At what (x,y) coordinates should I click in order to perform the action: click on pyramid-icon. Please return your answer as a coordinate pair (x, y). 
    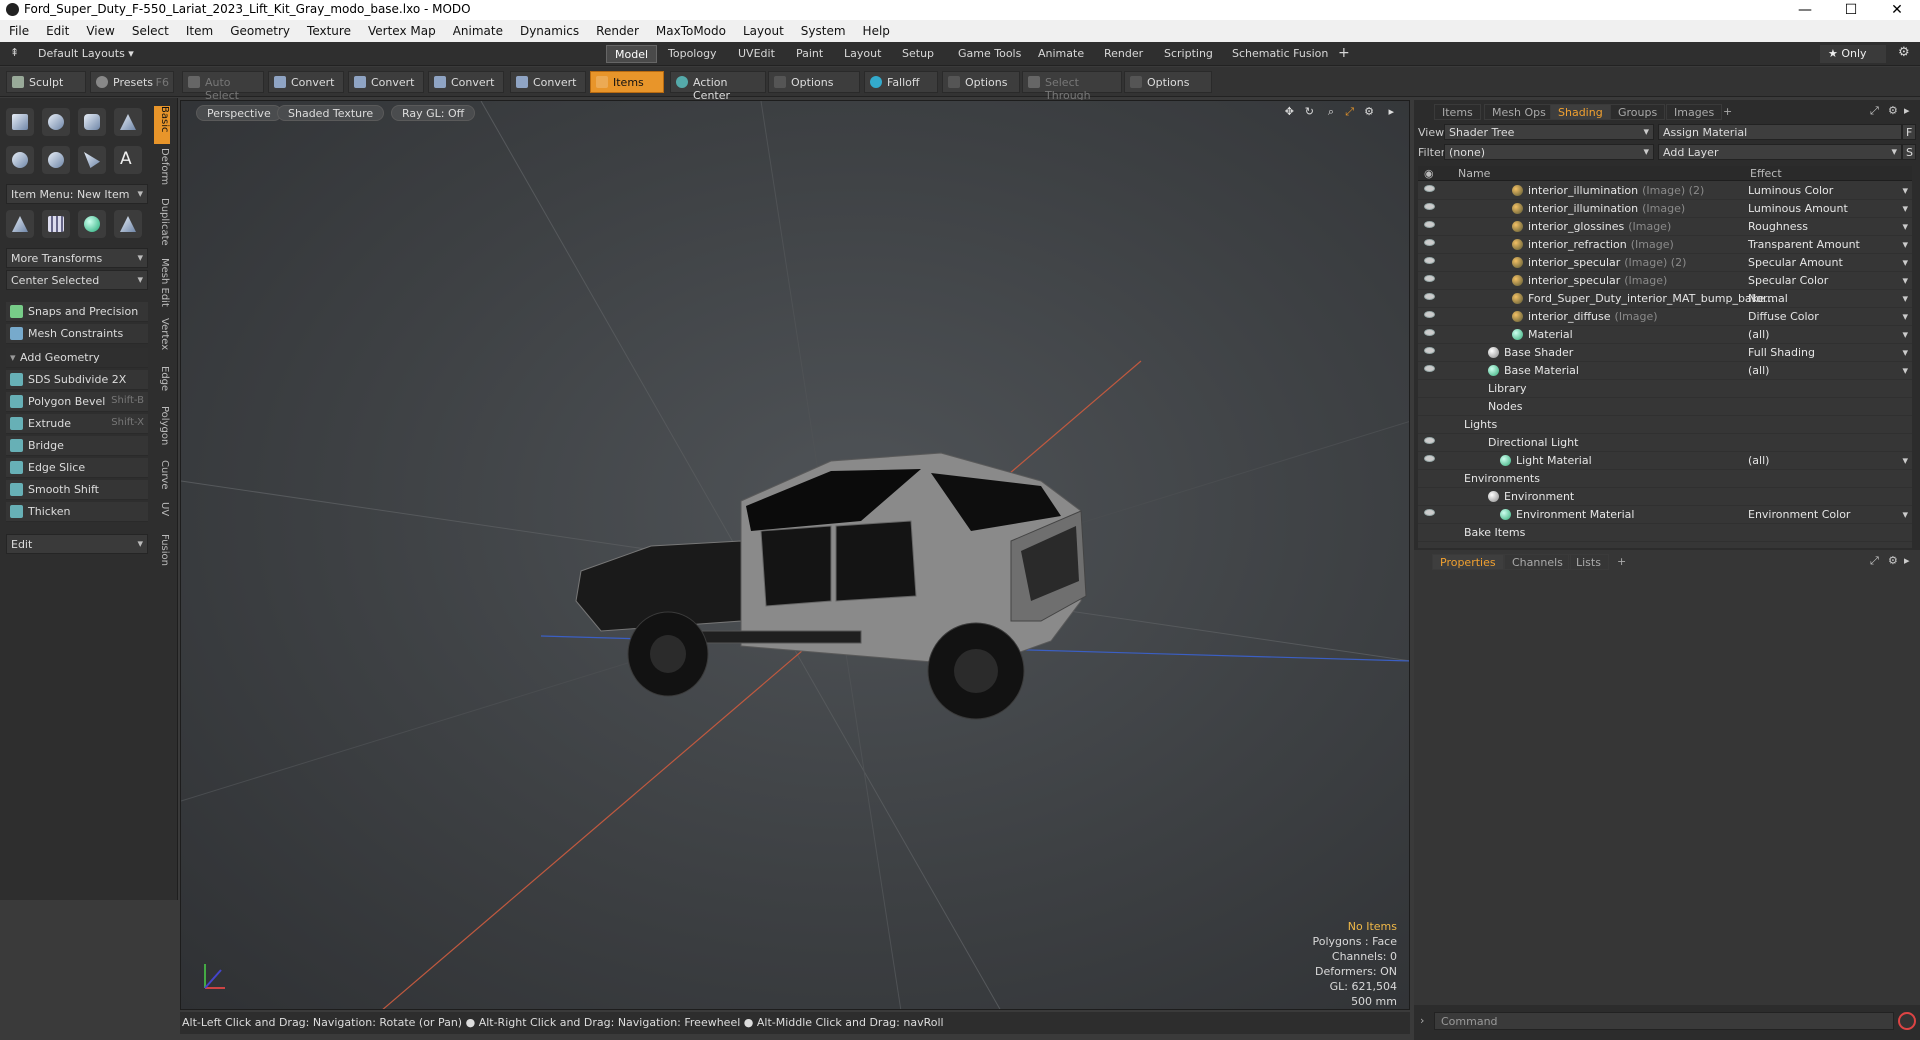
    Looking at the image, I should click on (128, 224).